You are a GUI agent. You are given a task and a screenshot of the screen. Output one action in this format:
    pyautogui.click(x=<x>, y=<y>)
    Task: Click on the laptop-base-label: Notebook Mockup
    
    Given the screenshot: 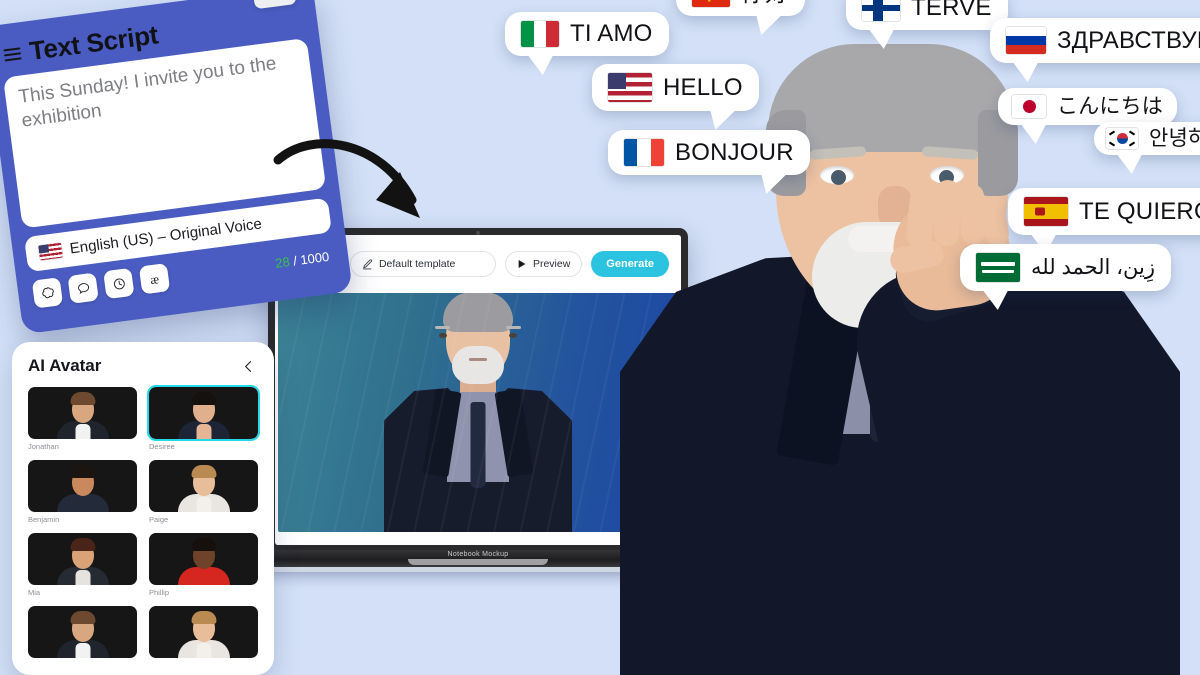 What is the action you would take?
    pyautogui.click(x=478, y=554)
    